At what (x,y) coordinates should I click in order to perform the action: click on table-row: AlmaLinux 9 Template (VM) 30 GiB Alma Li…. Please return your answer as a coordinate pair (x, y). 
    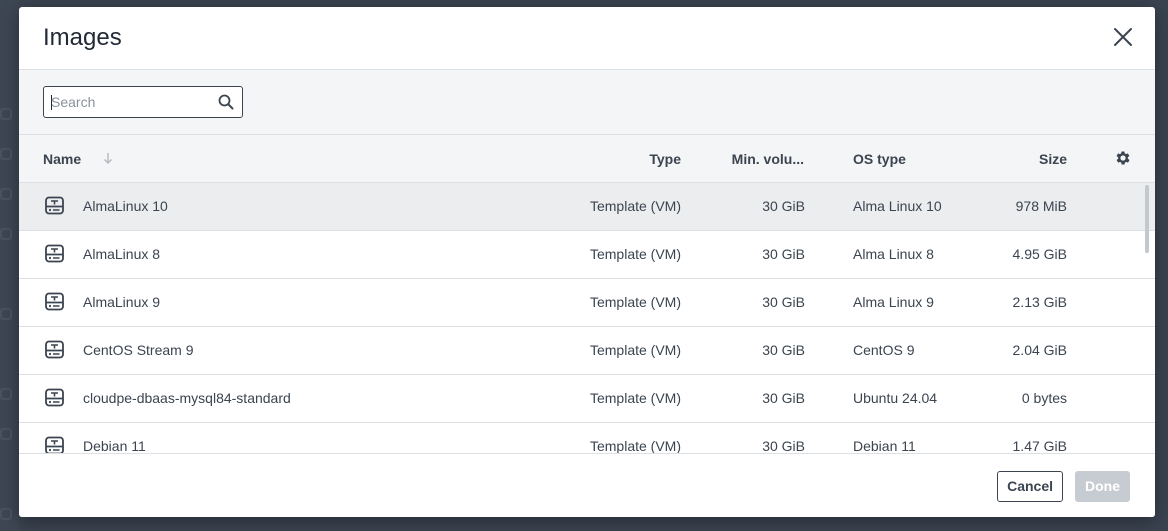
    Looking at the image, I should click on (587, 303).